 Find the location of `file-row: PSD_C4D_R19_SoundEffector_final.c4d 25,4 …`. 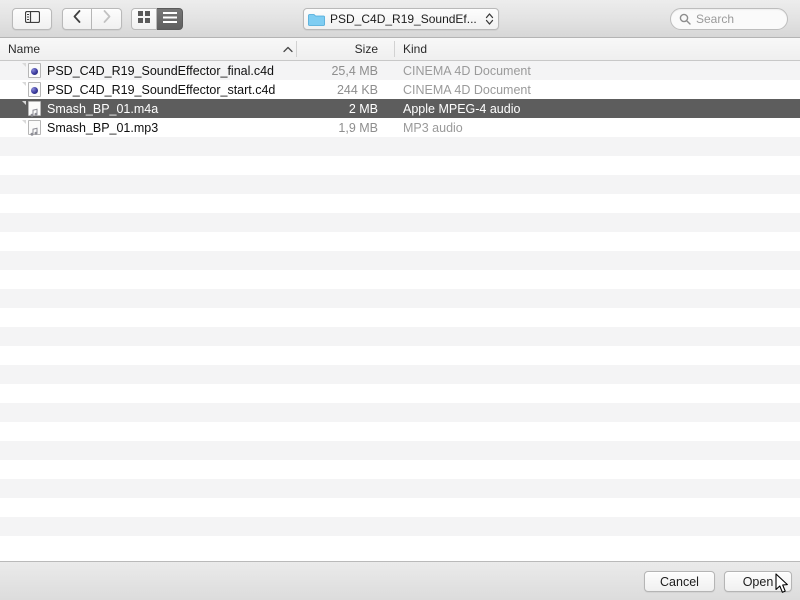

file-row: PSD_C4D_R19_SoundEffector_final.c4d 25,4 … is located at coordinates (400, 70).